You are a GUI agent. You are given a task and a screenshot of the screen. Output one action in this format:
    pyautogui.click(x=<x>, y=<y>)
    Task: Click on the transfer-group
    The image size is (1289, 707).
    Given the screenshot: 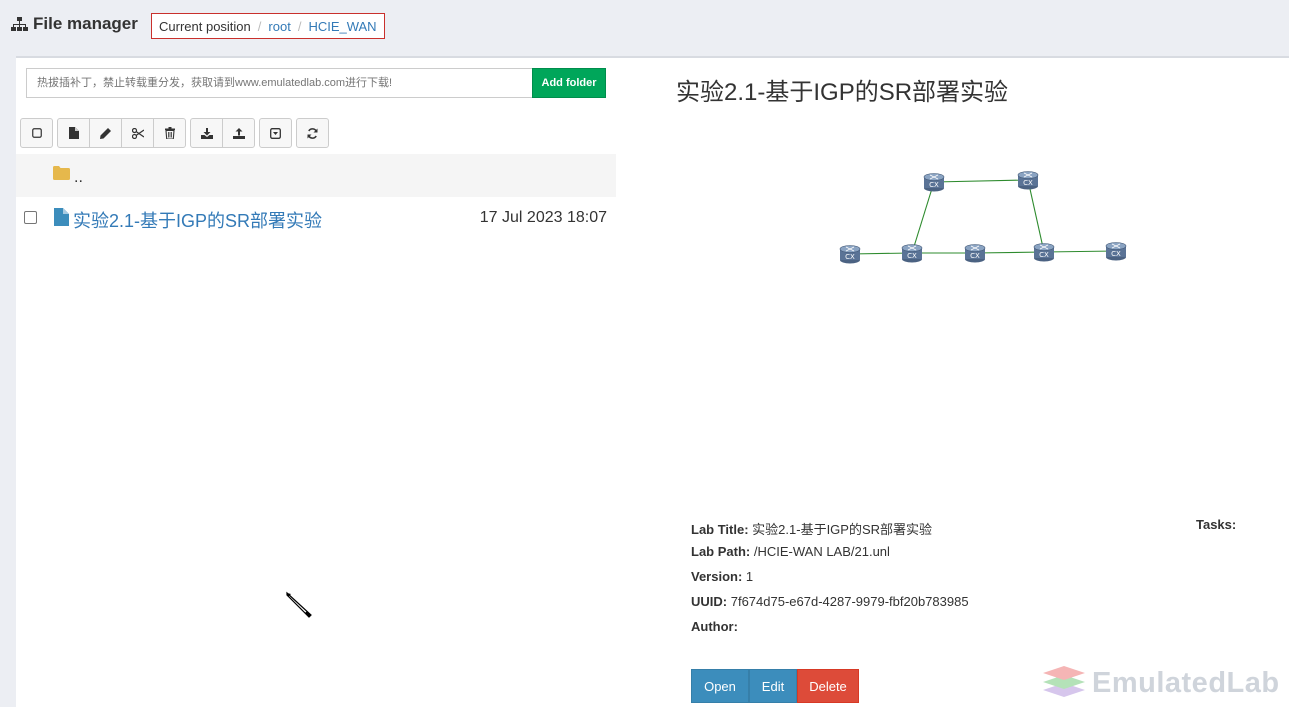 What is the action you would take?
    pyautogui.click(x=222, y=133)
    